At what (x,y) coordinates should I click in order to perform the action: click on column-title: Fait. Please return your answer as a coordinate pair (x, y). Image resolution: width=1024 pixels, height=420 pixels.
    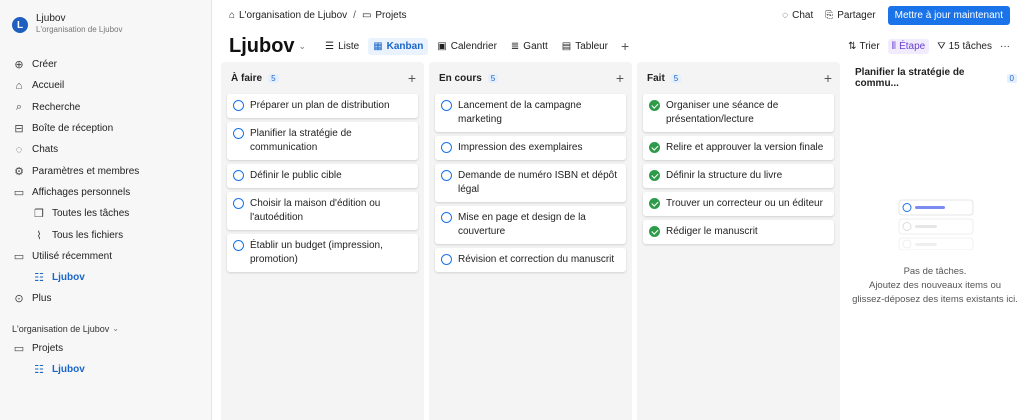
    Looking at the image, I should click on (656, 78).